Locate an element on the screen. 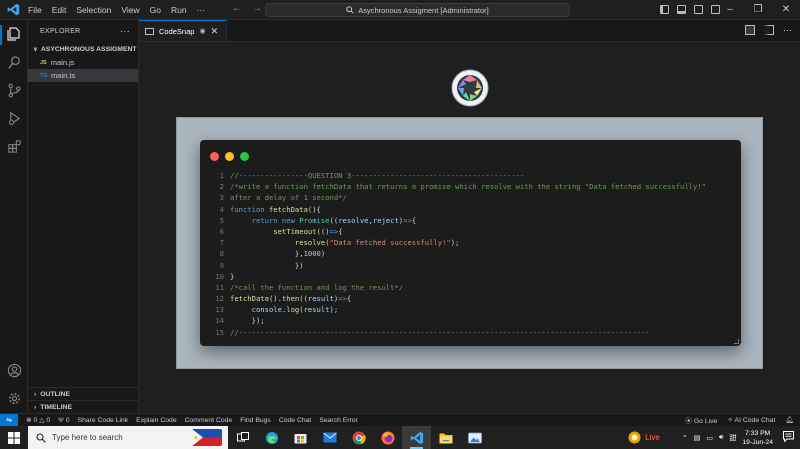 The height and width of the screenshot is (449, 800). code-line: 12 fetchData (). then((result) =>{ is located at coordinates (470, 298).